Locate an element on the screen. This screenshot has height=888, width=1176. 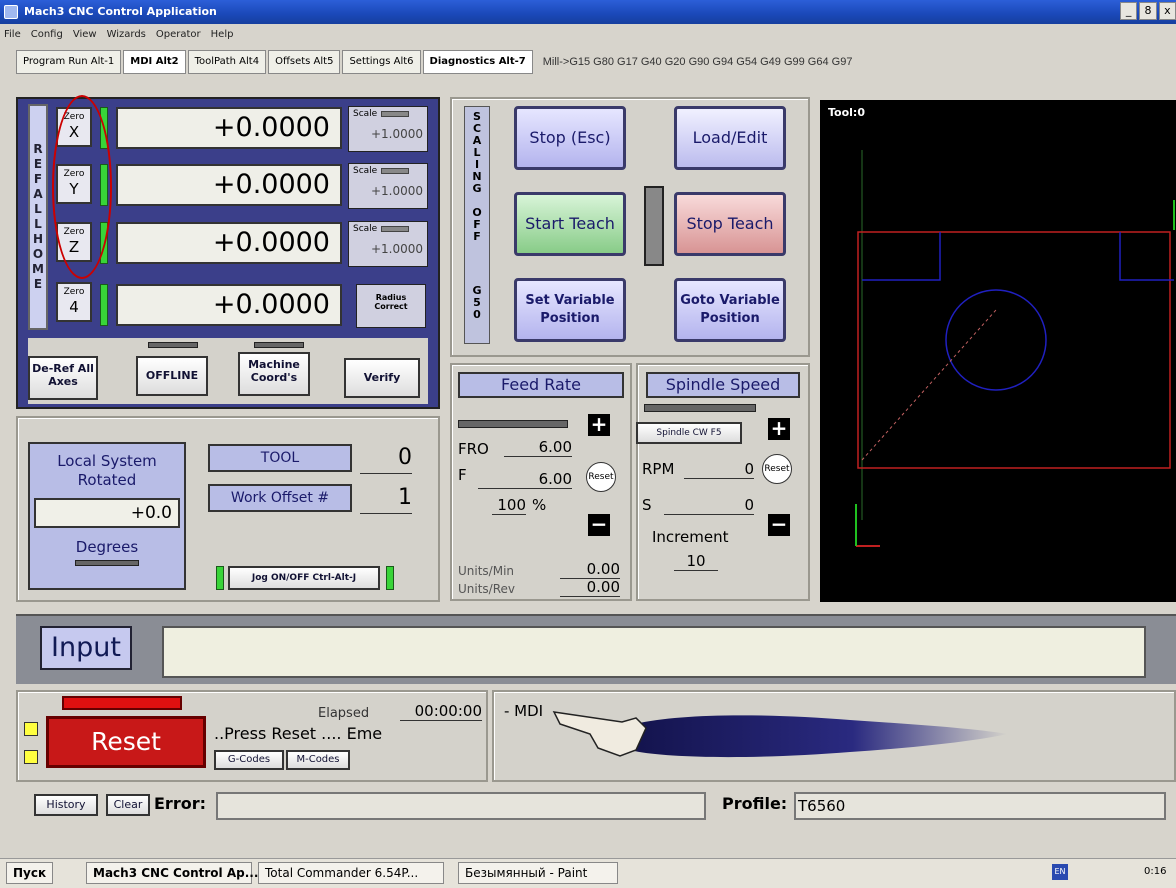
verify-button: Verify is located at coordinates (382, 378).